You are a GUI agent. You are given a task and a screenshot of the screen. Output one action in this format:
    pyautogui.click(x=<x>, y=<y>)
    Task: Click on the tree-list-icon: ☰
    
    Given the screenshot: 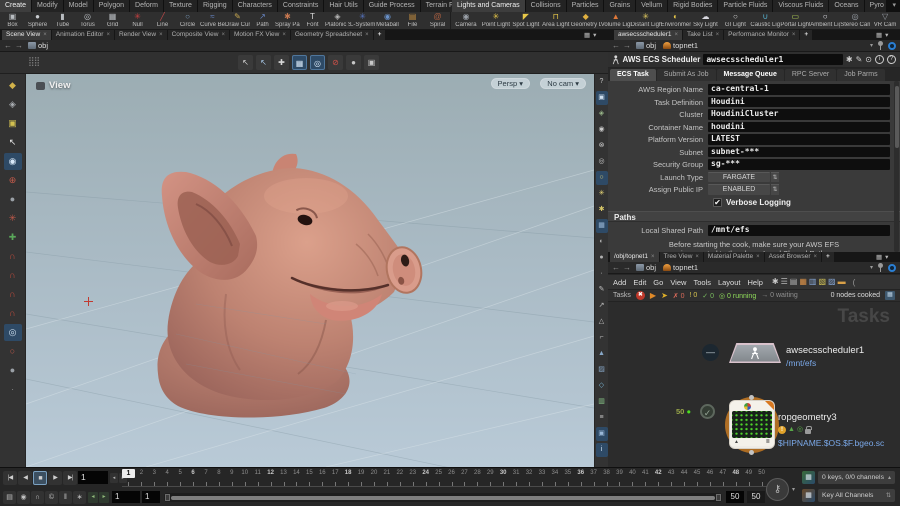 What is the action you would take?
    pyautogui.click(x=784, y=282)
    